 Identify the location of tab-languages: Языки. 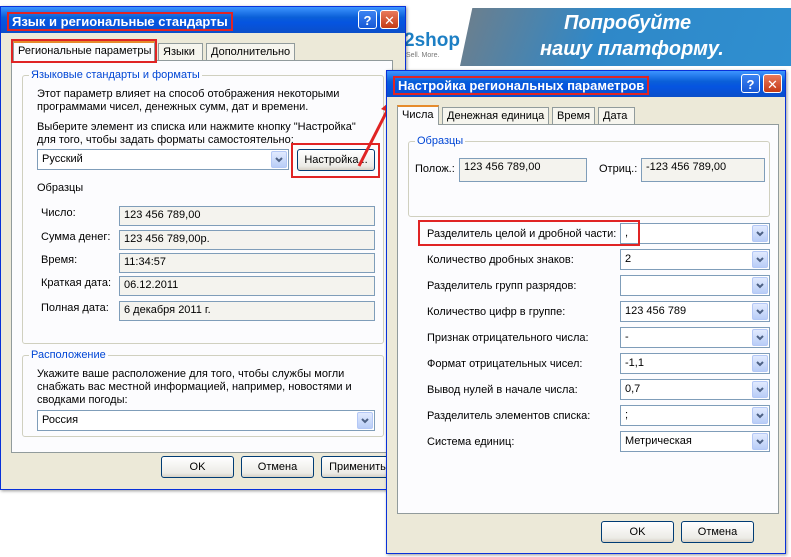
(180, 52).